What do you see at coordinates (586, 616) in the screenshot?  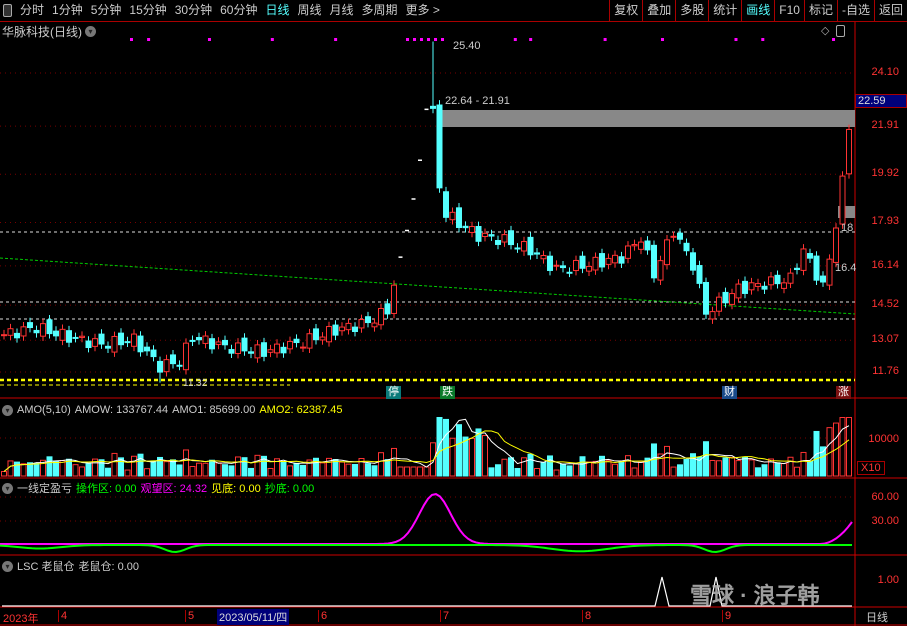 I see `month-label: 8` at bounding box center [586, 616].